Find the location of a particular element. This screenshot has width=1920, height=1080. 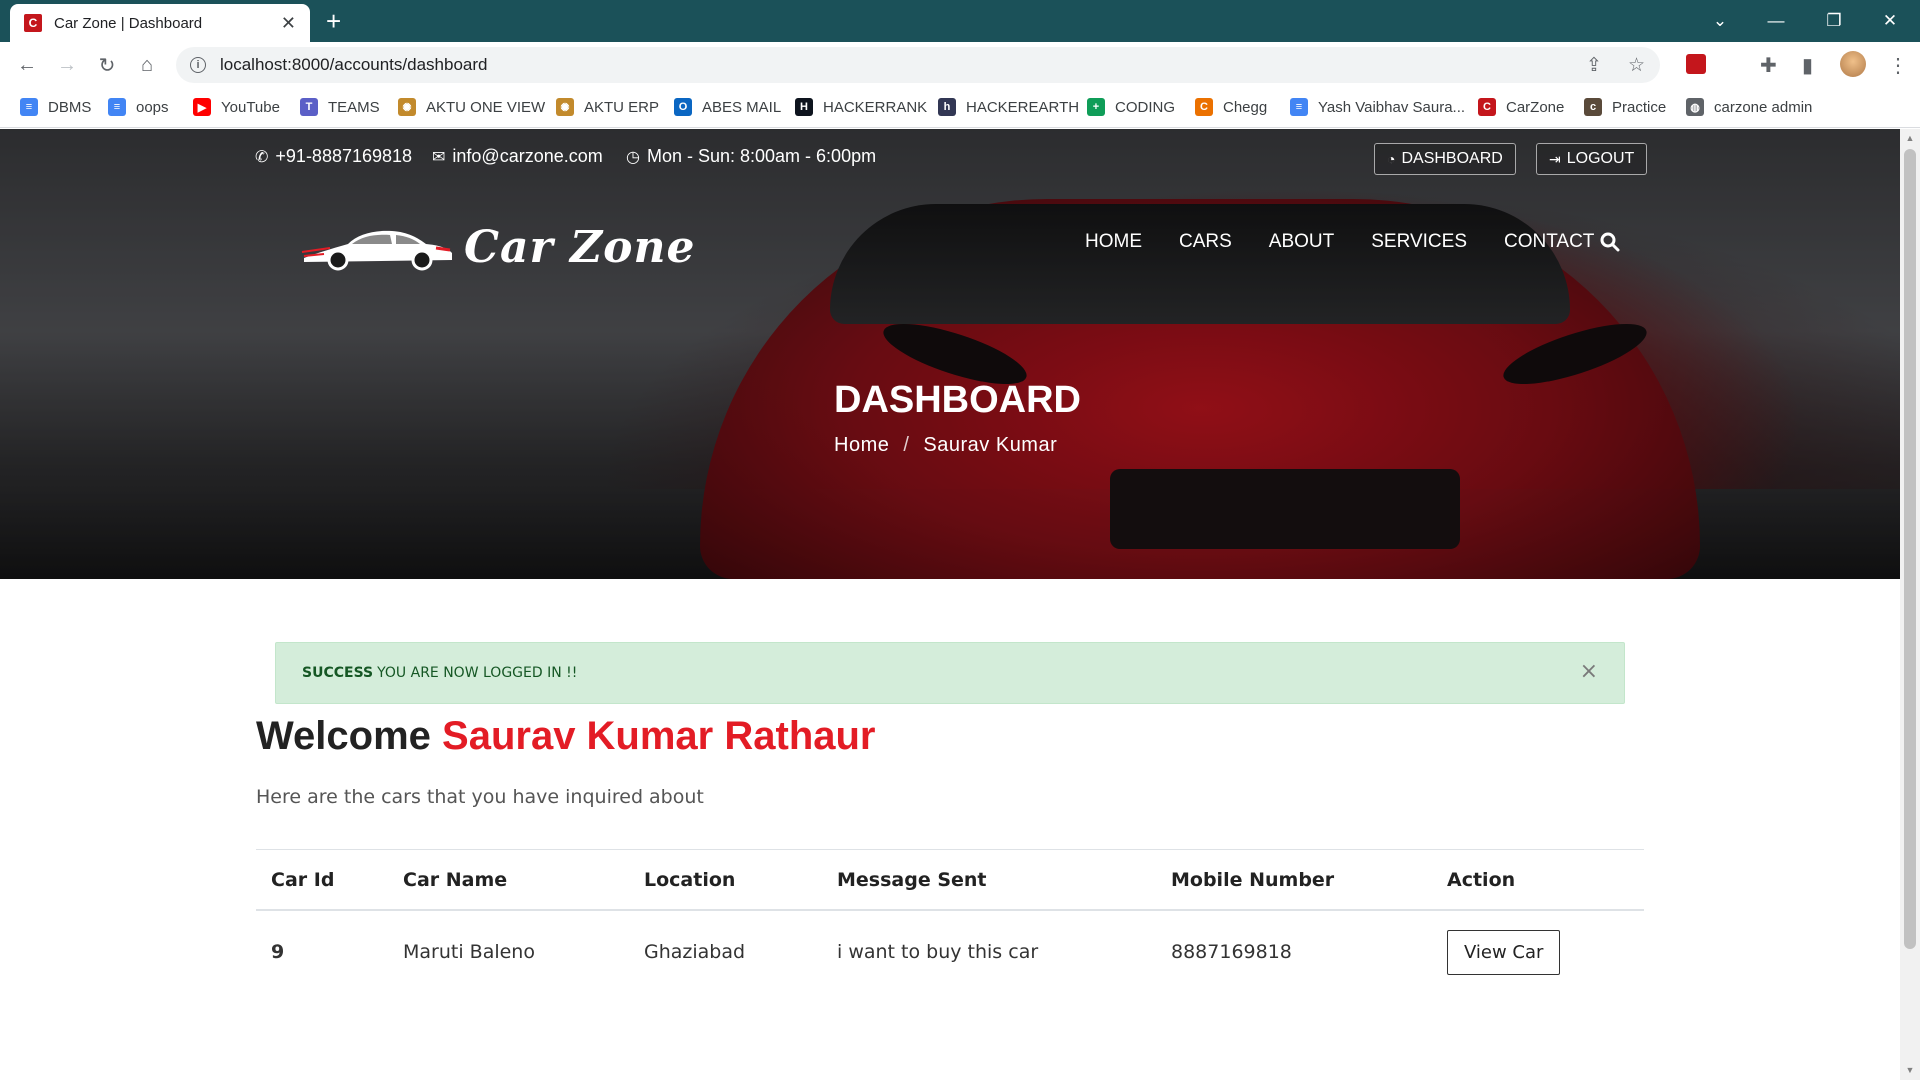

hackerearth-icon: h is located at coordinates (947, 107).